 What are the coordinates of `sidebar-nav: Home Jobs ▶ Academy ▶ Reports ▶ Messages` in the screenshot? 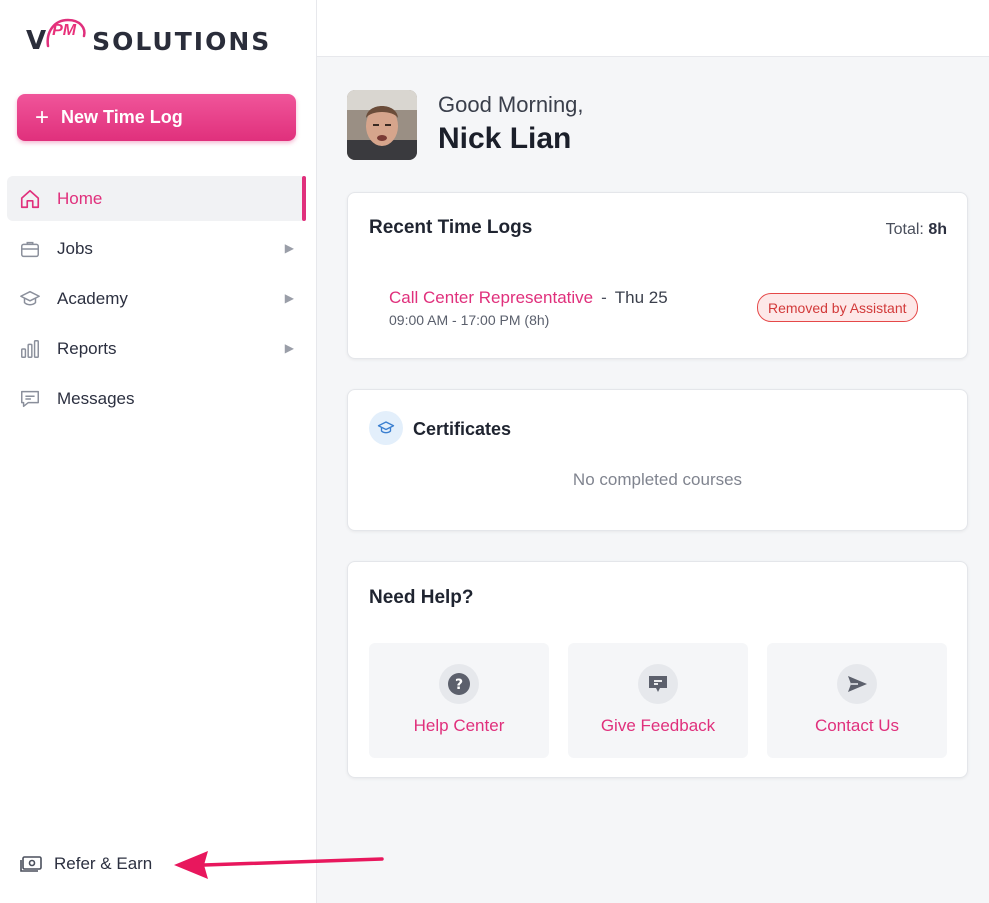 It's located at (156, 301).